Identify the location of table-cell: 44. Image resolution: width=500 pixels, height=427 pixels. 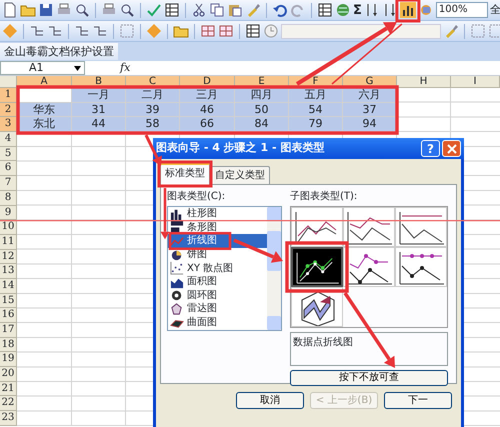
(99, 124).